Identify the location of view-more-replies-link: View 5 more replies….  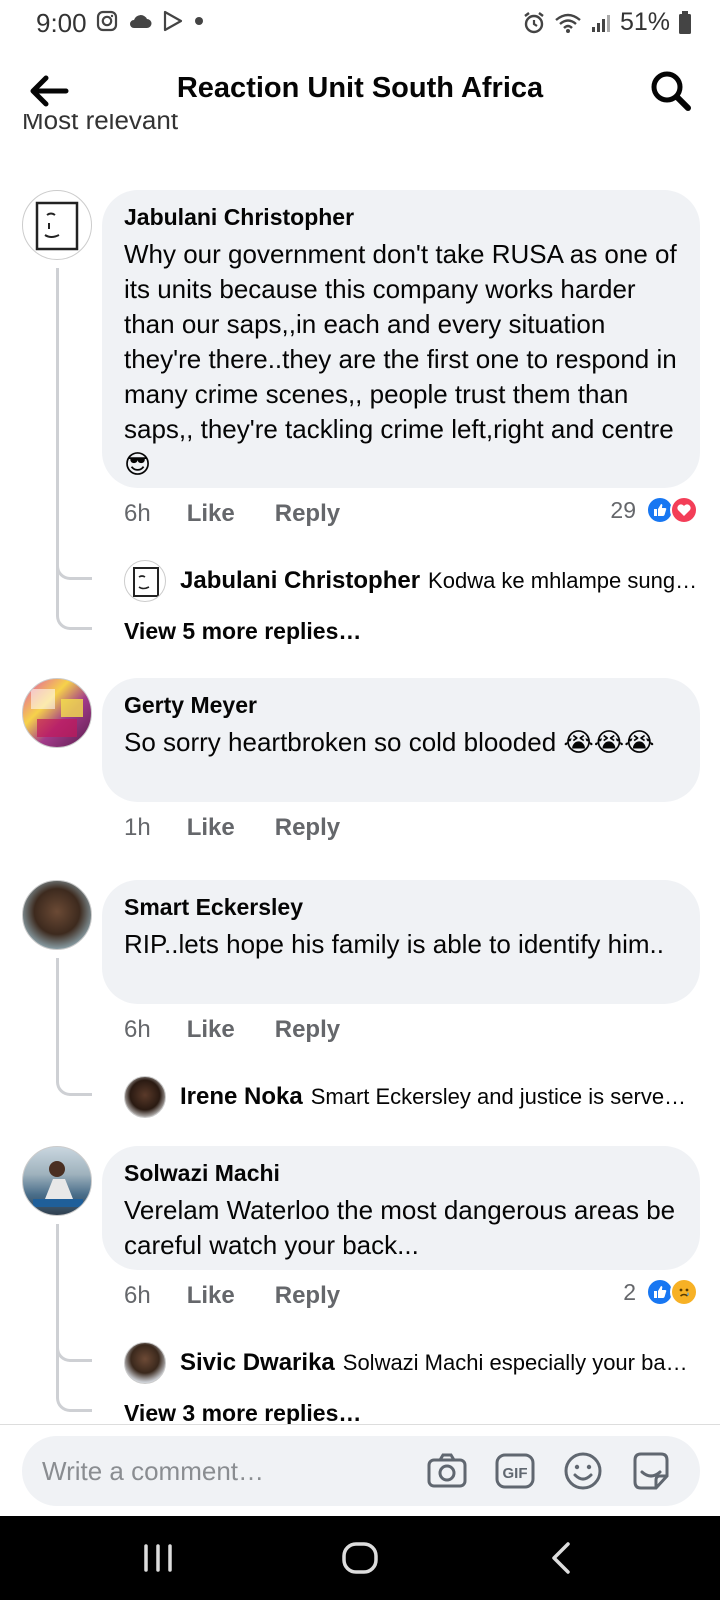
(242, 631).